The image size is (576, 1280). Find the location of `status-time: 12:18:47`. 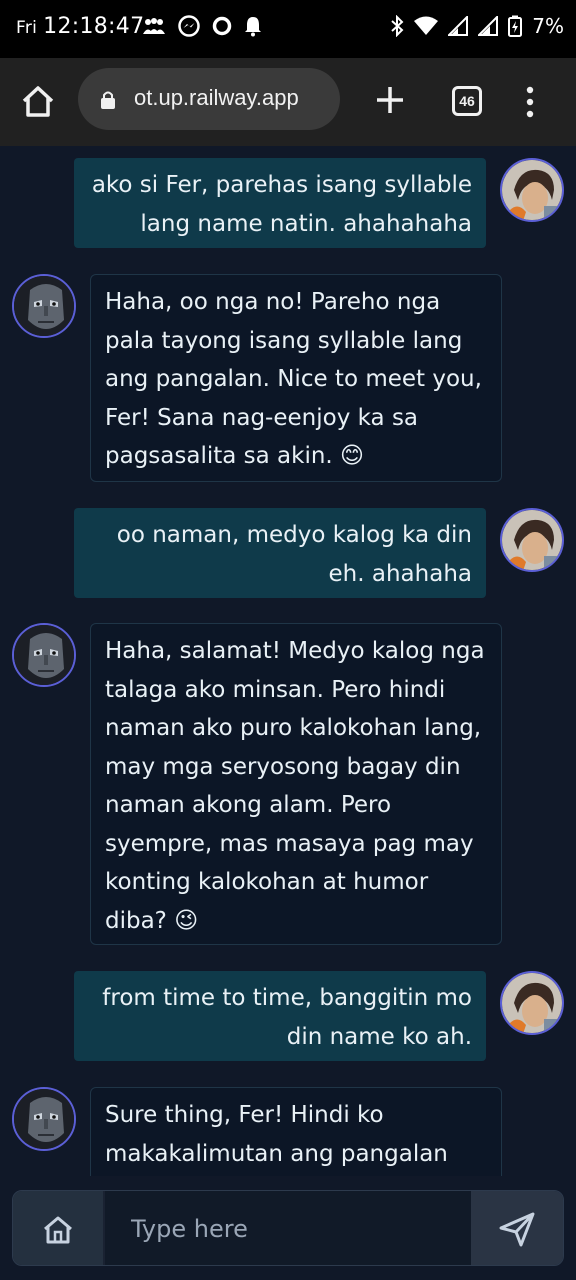

status-time: 12:18:47 is located at coordinates (94, 26).